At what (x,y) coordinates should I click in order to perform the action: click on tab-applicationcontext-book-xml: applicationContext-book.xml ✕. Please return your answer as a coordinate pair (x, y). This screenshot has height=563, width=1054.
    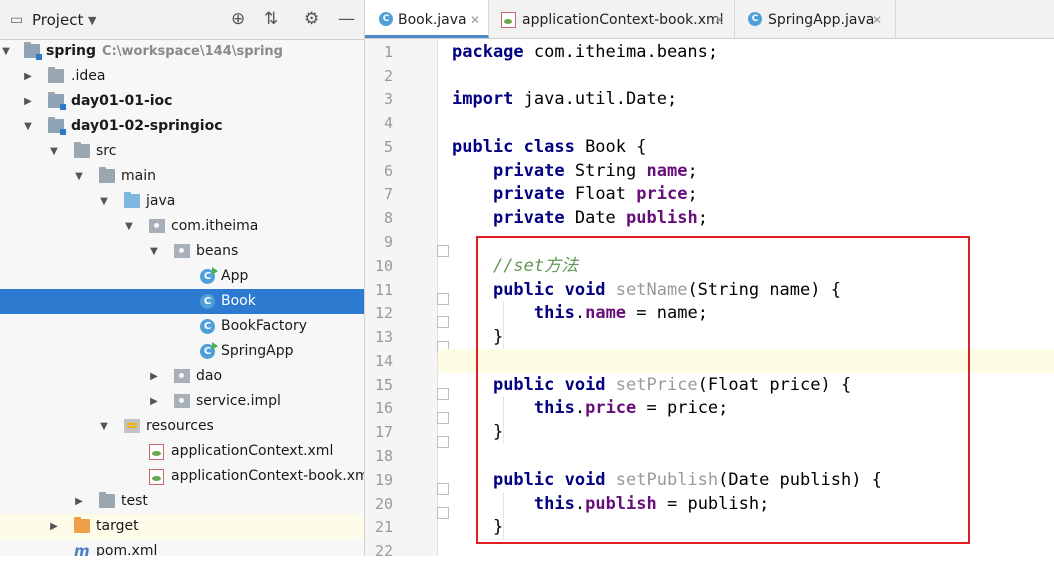
    Looking at the image, I should click on (612, 19).